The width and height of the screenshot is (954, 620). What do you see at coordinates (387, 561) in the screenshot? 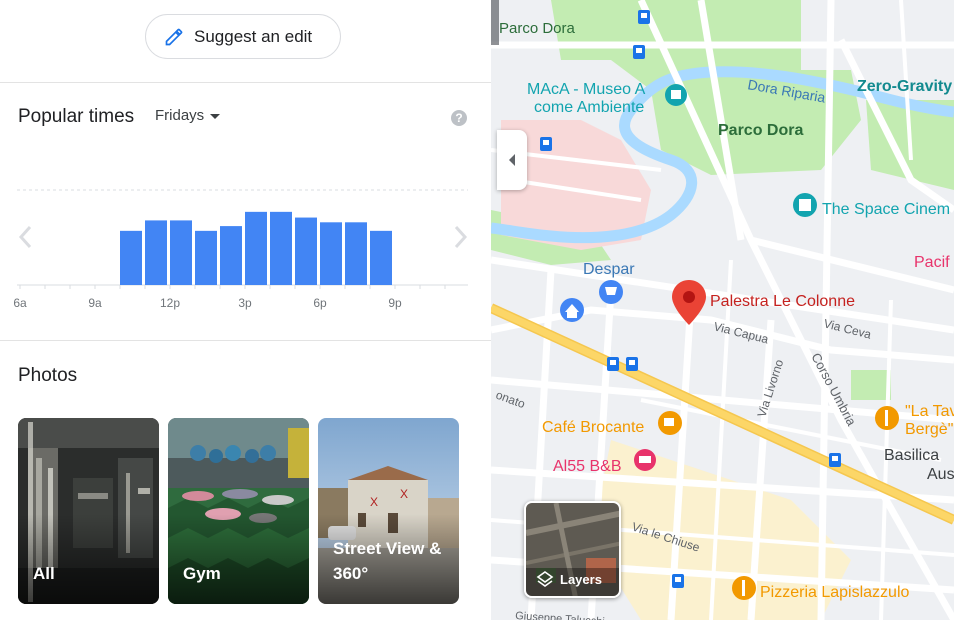
I see `photo-caption: Street View & 360°` at bounding box center [387, 561].